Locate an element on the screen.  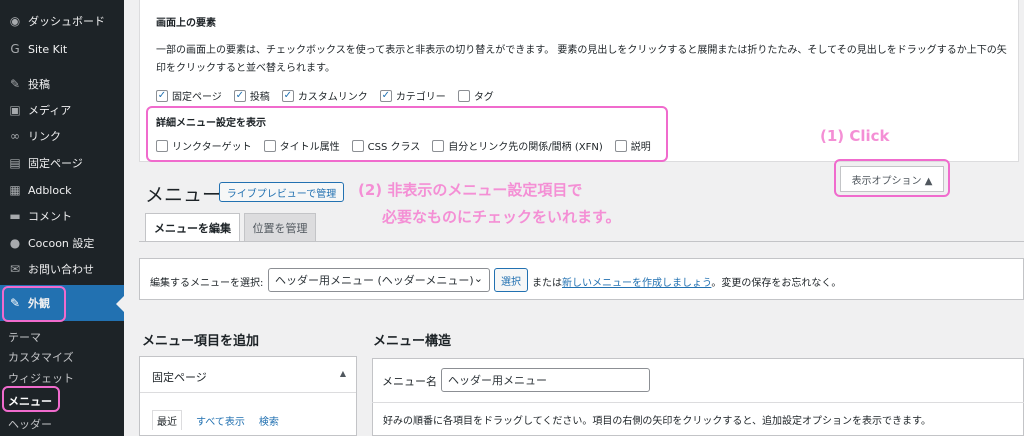
tab-divider is located at coordinates (581, 241).